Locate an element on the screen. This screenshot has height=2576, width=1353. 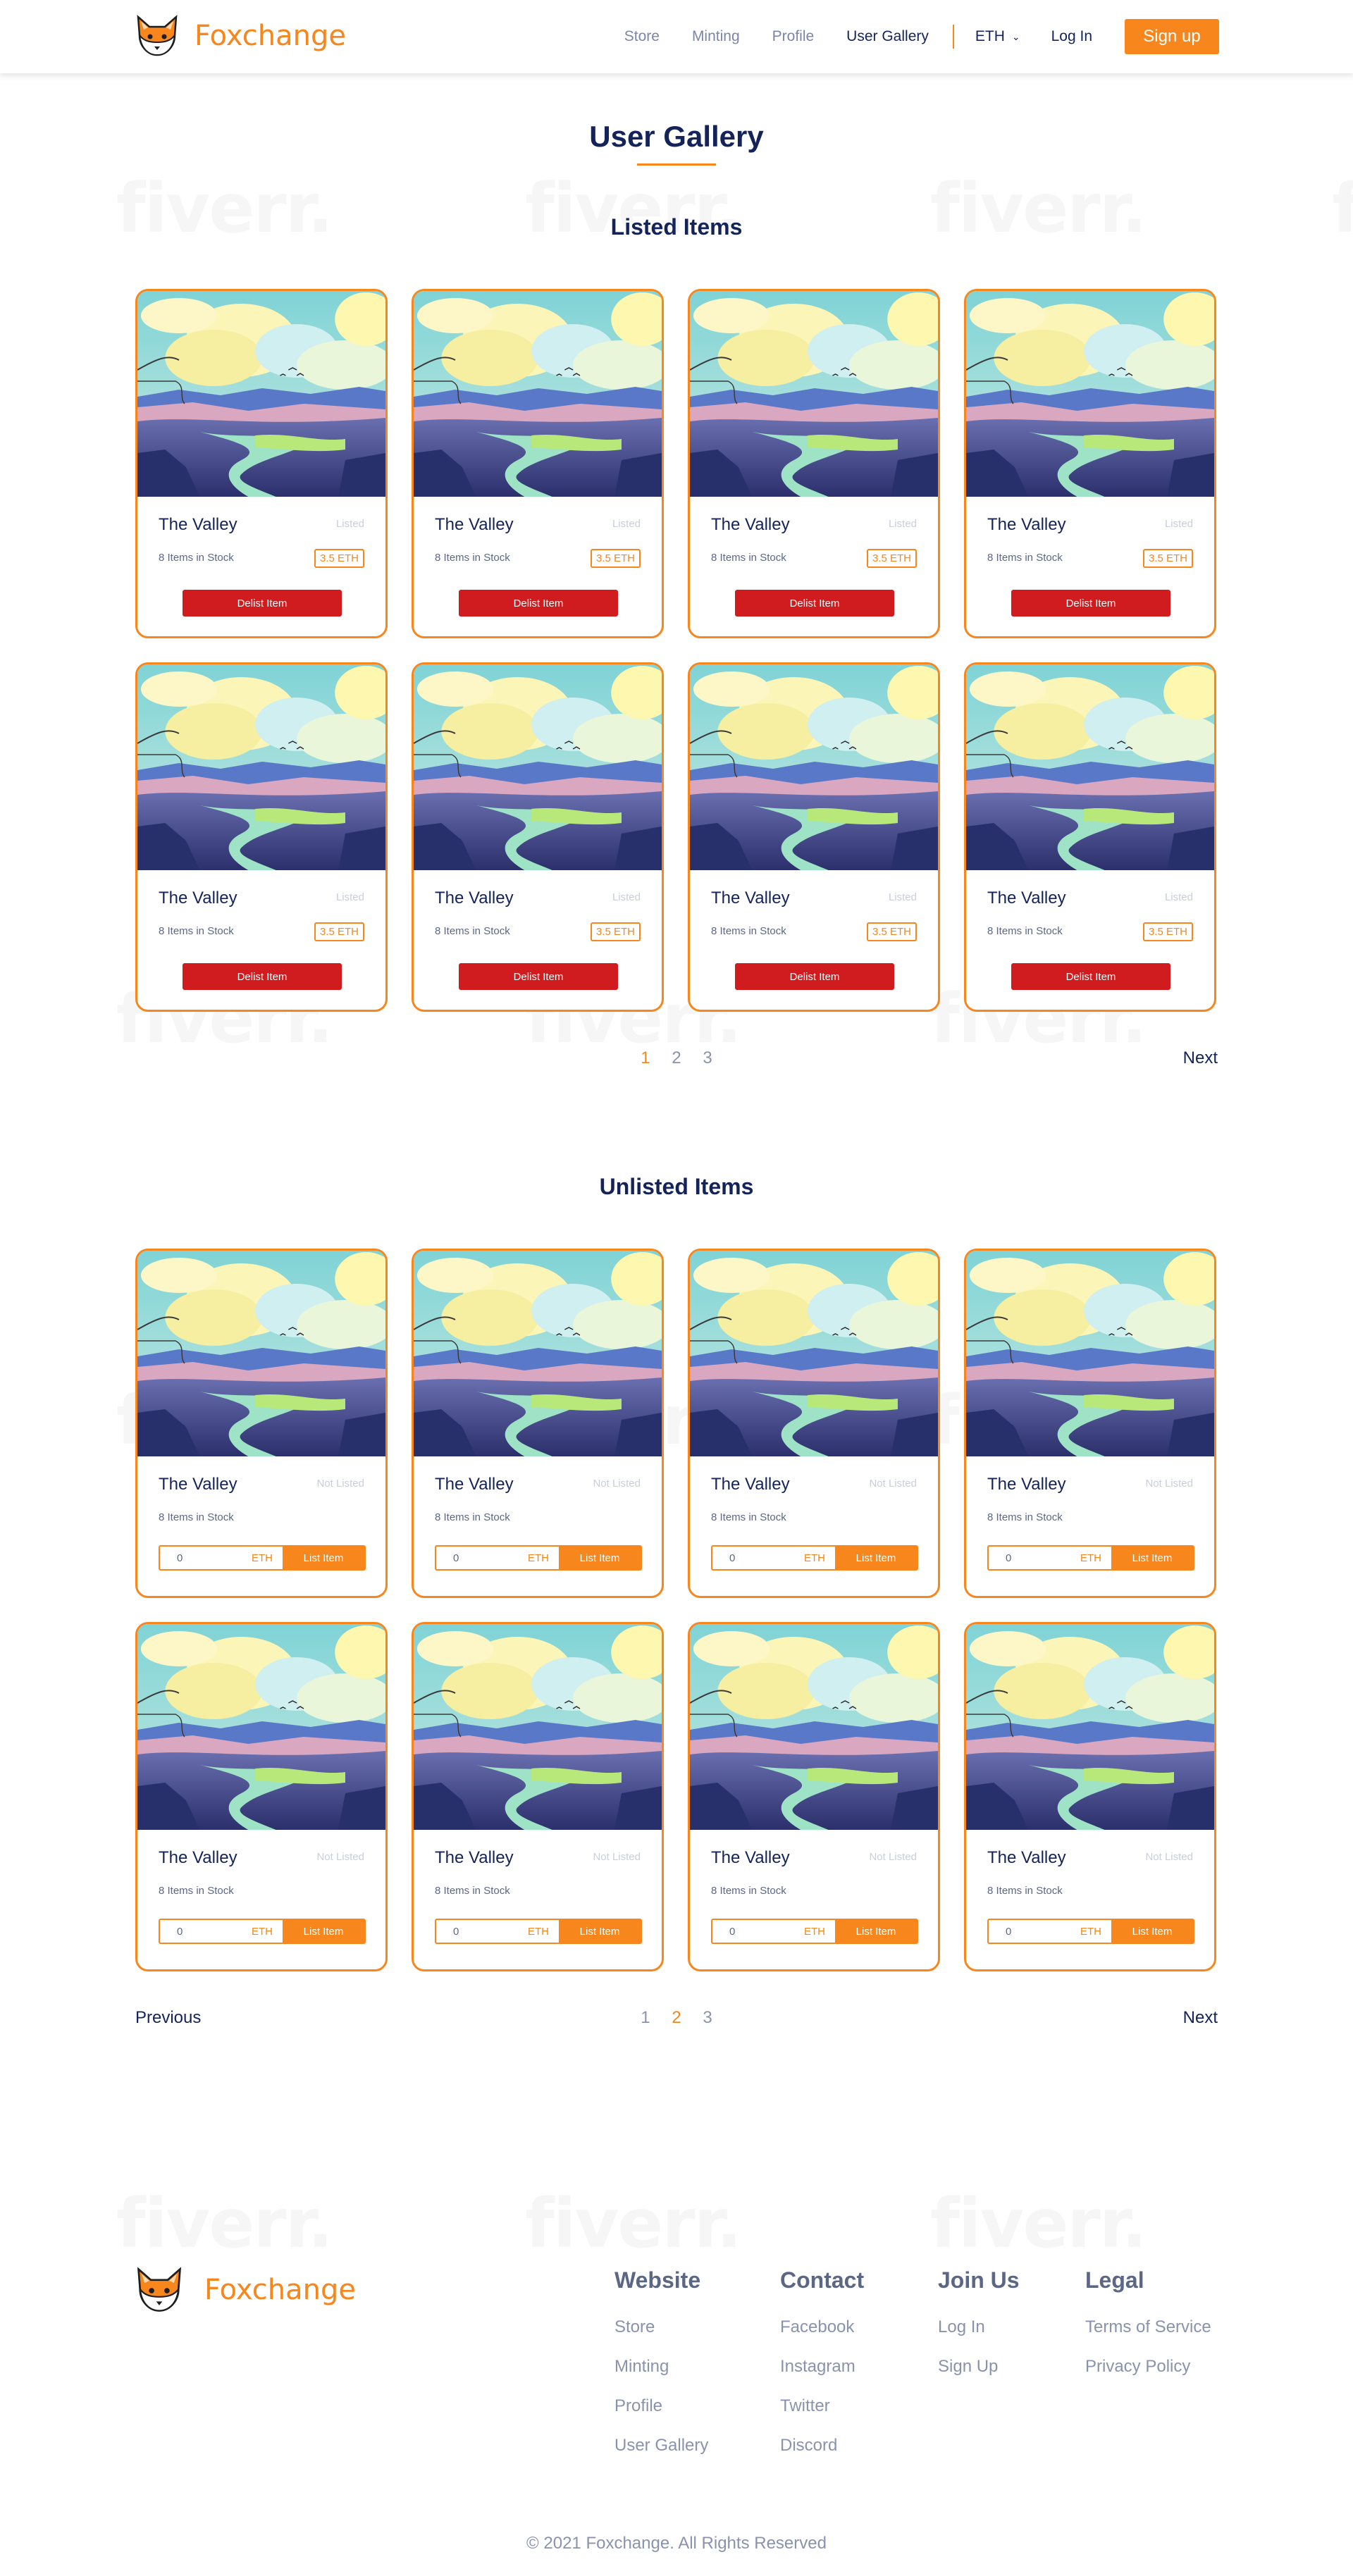
signup-button: Sign up is located at coordinates (1172, 36).